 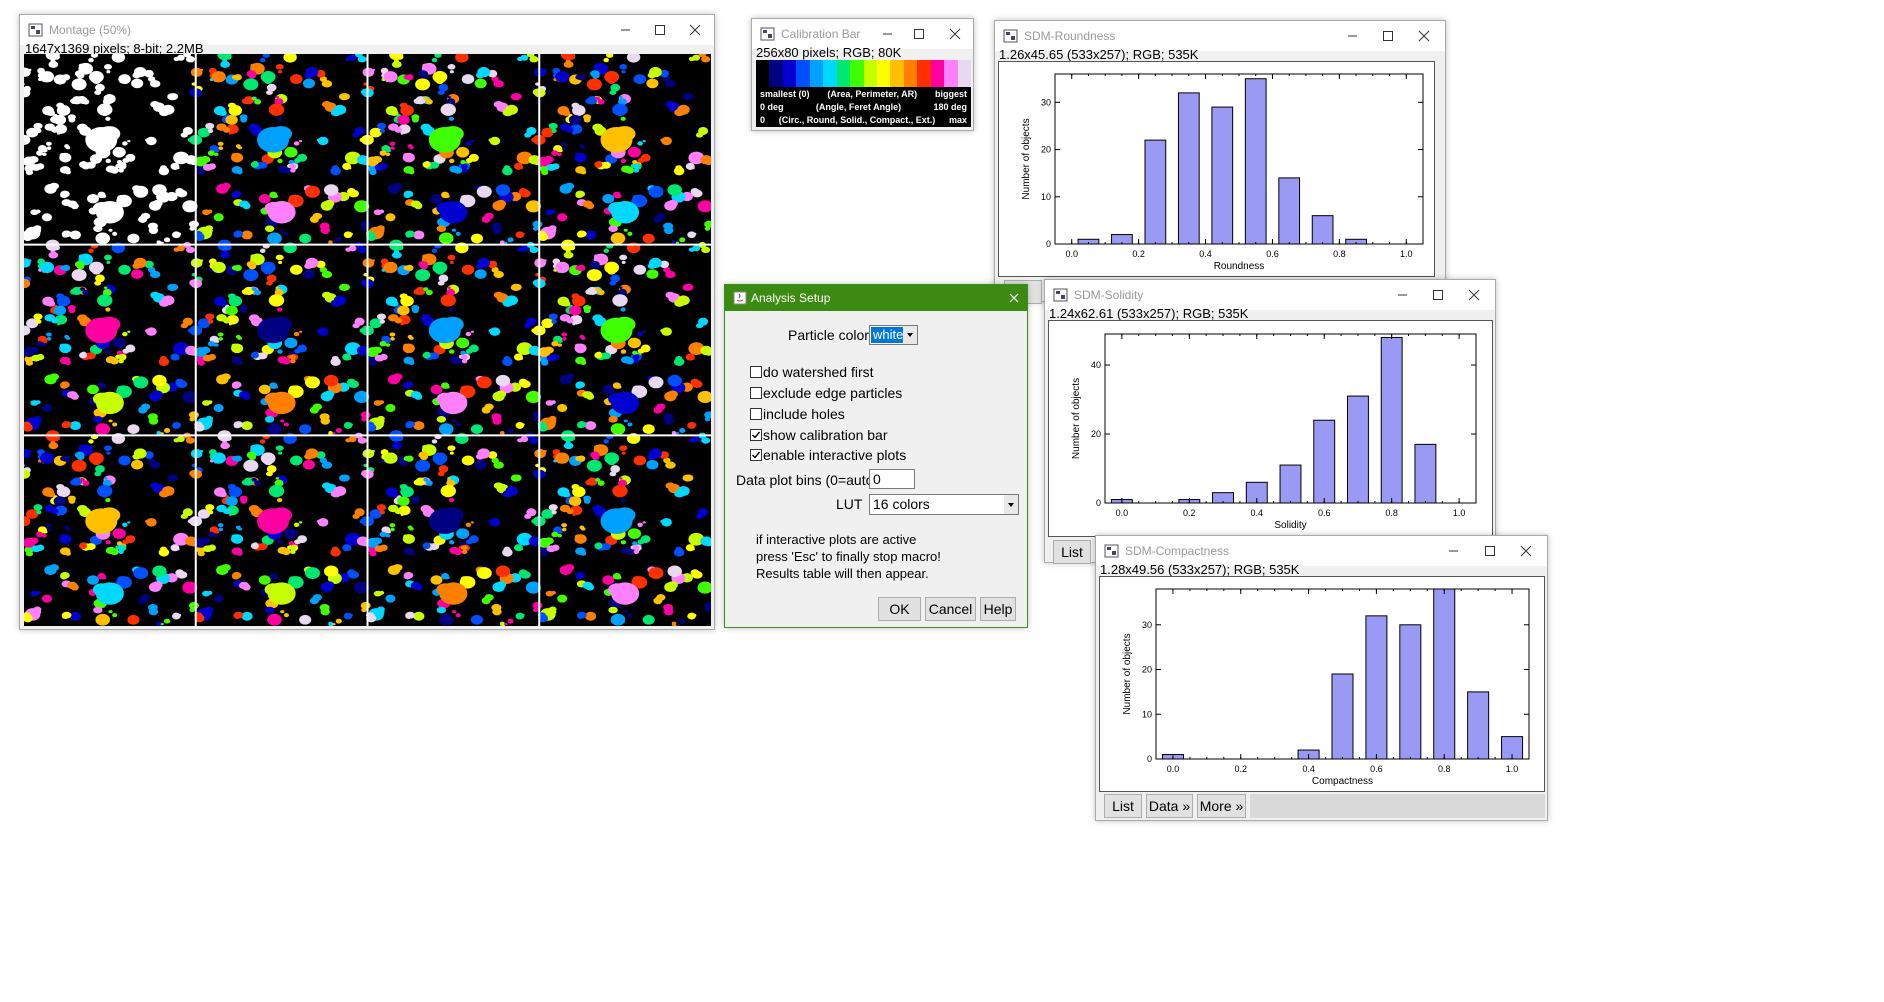 What do you see at coordinates (1122, 513) in the screenshot?
I see `x-tick-label: 0.0` at bounding box center [1122, 513].